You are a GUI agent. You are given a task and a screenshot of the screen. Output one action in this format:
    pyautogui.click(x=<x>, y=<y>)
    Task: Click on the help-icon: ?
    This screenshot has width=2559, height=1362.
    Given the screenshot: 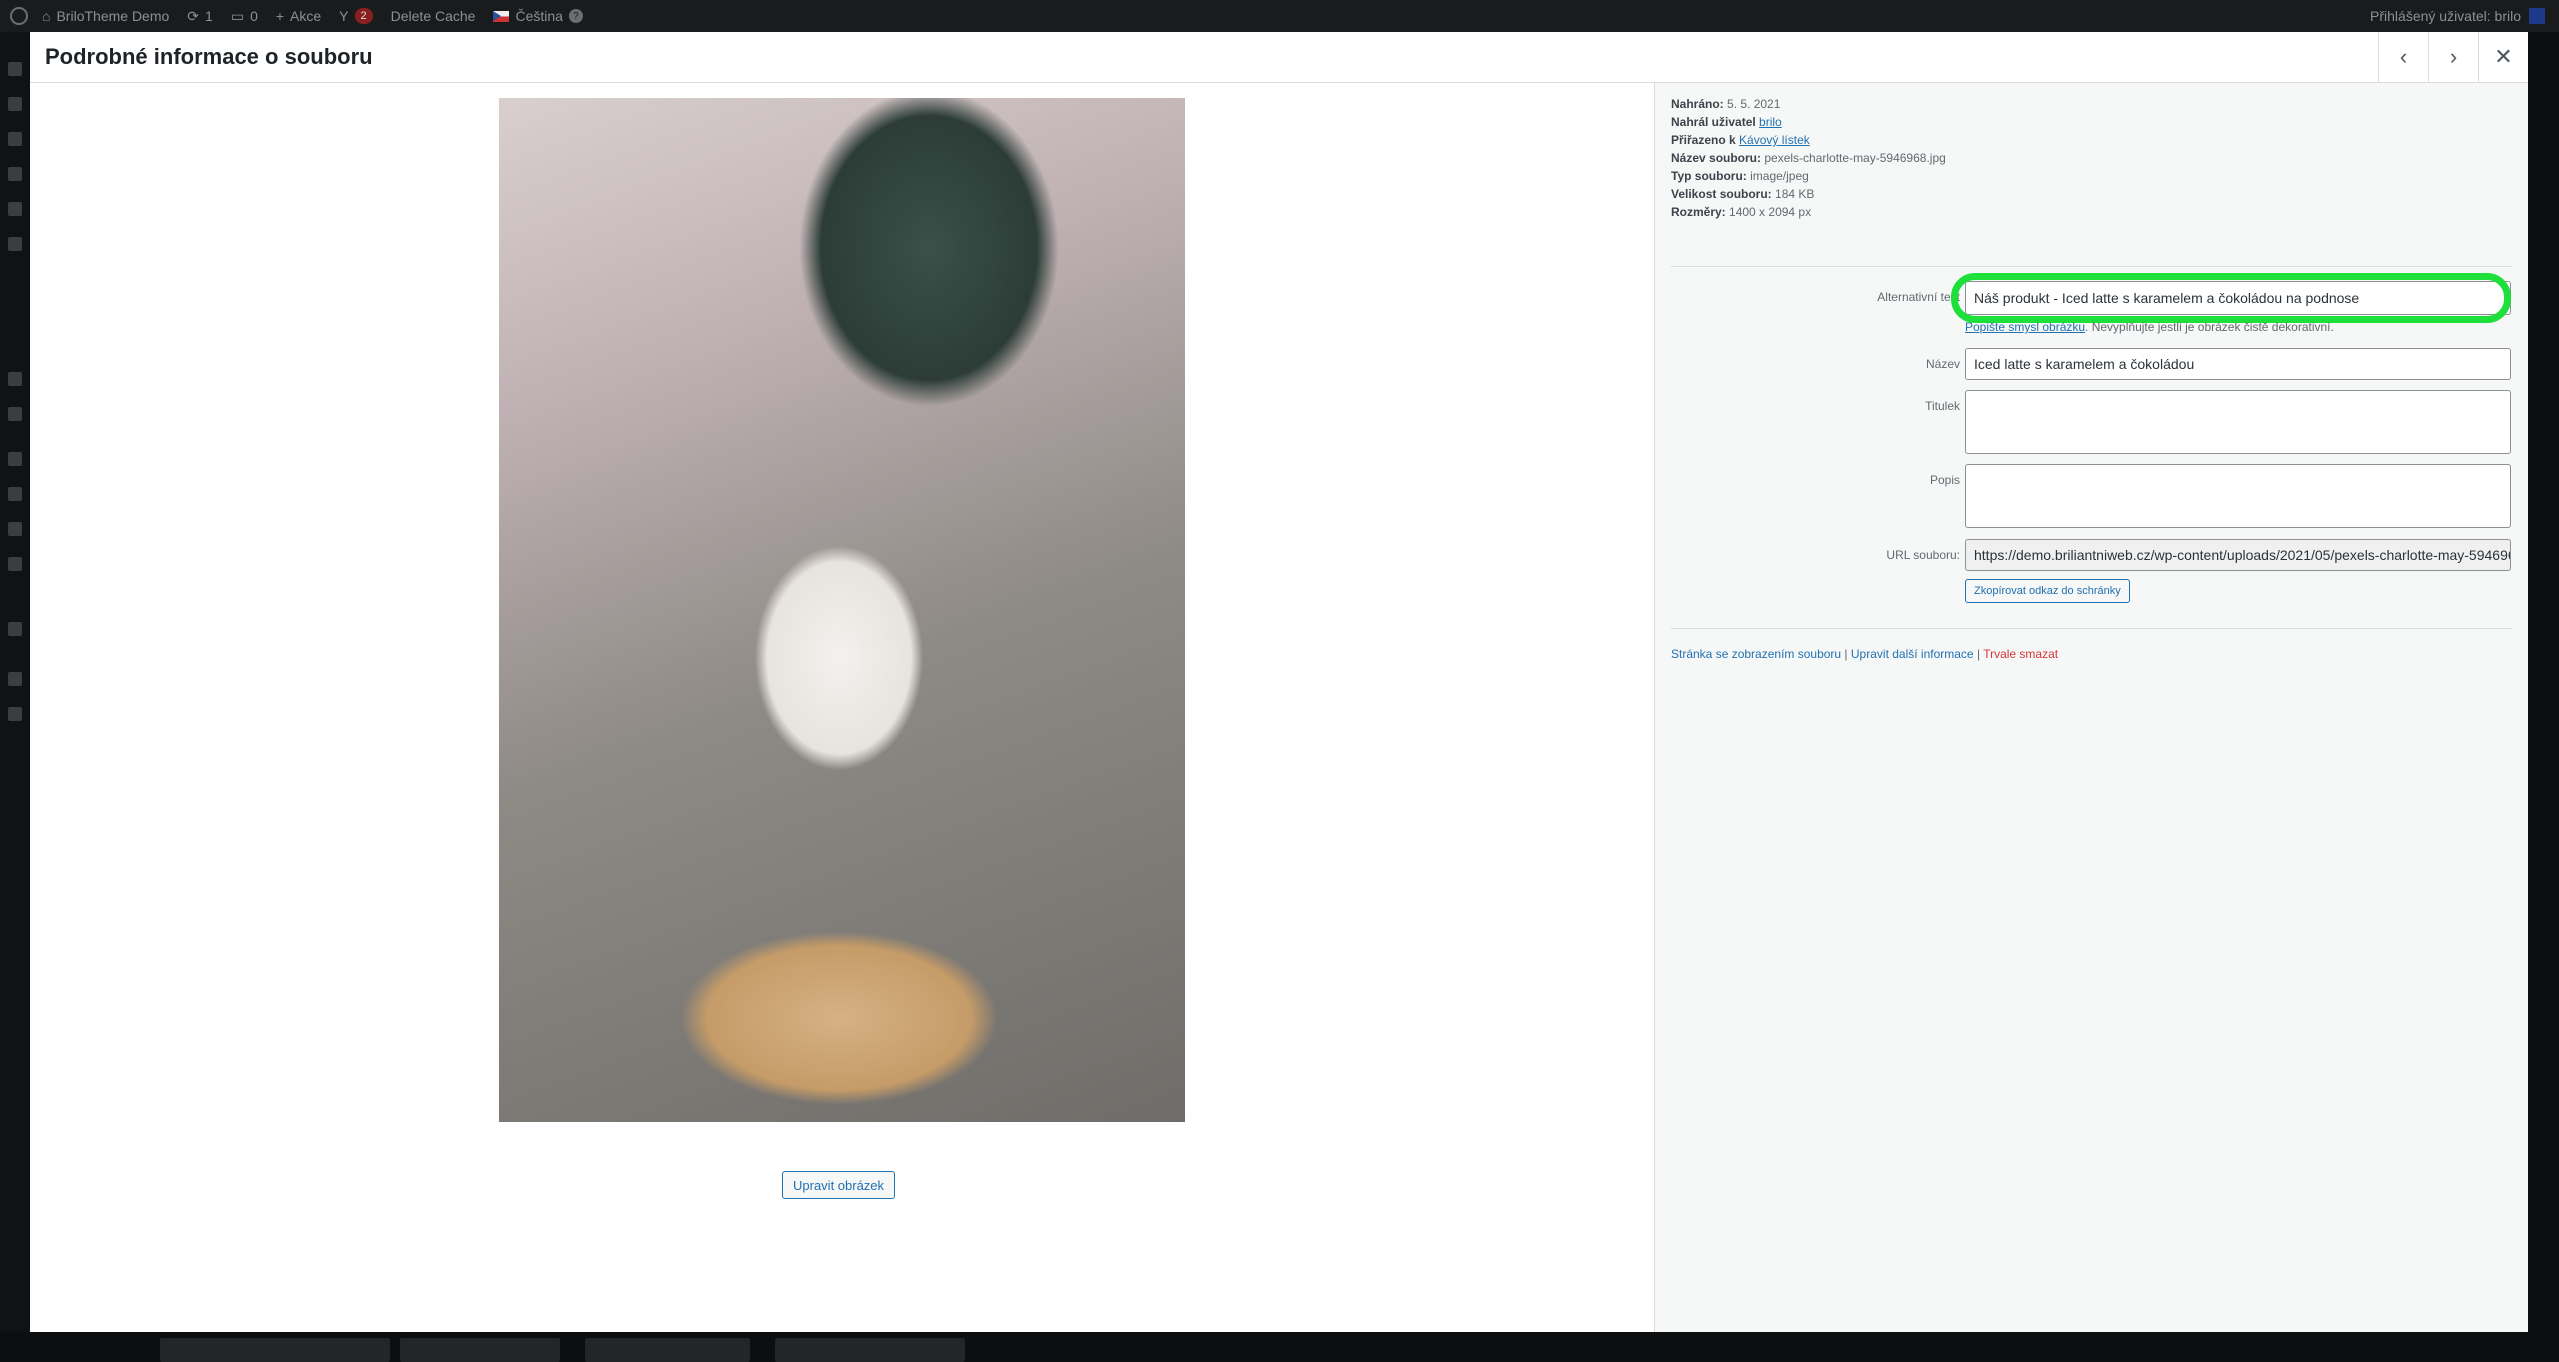 What is the action you would take?
    pyautogui.click(x=575, y=16)
    